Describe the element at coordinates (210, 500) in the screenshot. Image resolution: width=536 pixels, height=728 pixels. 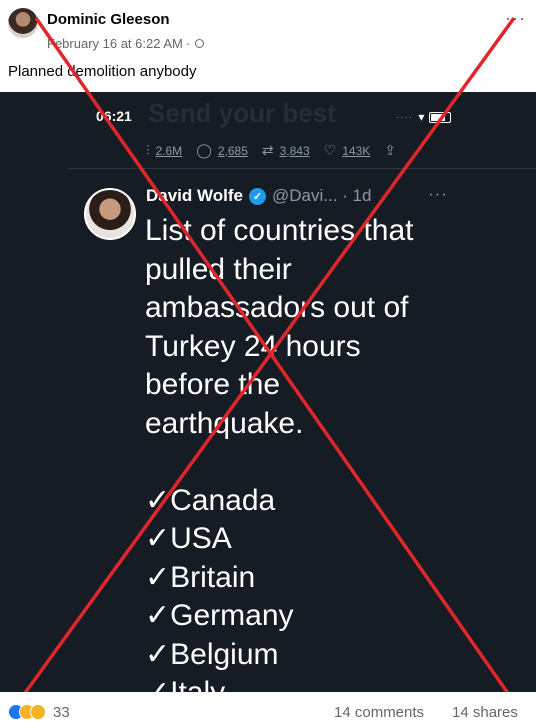
I see `tweet-line: ✓Canada` at that location.